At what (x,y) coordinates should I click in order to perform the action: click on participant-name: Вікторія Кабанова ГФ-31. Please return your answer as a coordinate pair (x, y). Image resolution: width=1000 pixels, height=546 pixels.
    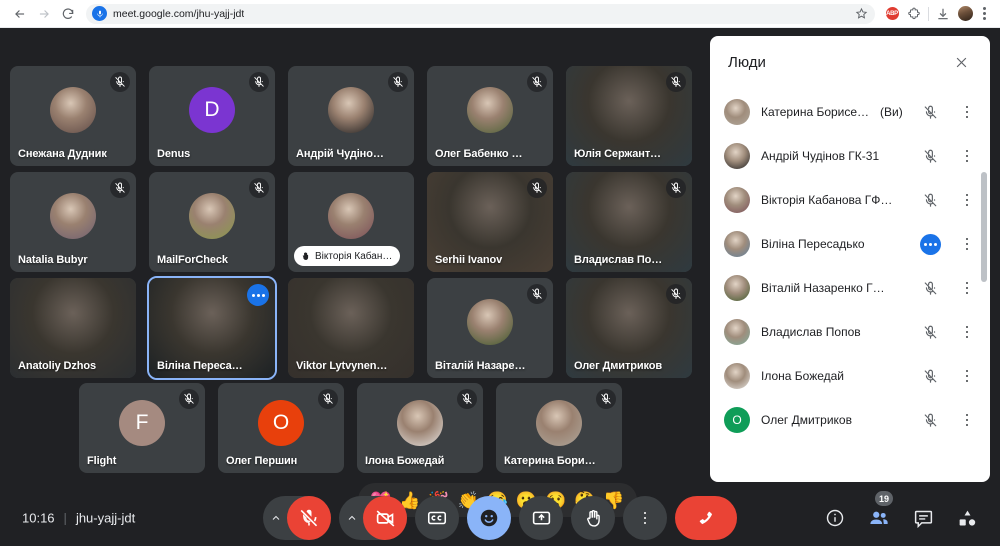
    Looking at the image, I should click on (827, 200).